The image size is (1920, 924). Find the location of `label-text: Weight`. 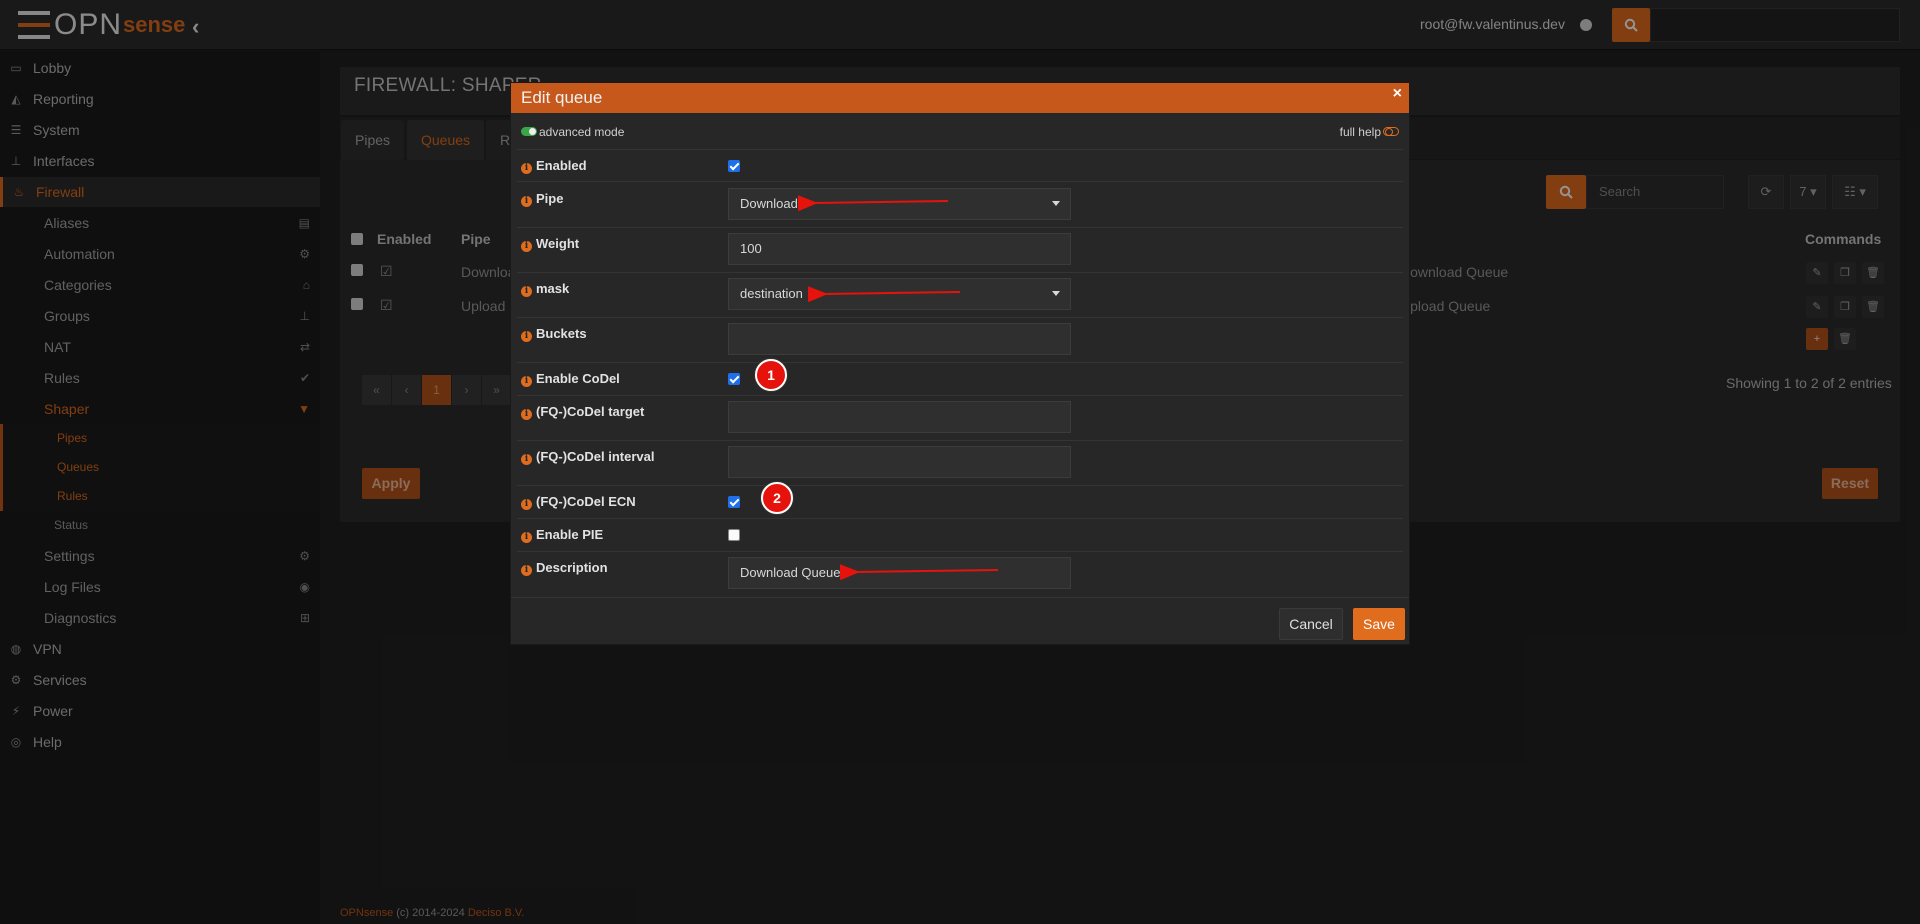

label-text: Weight is located at coordinates (558, 243).